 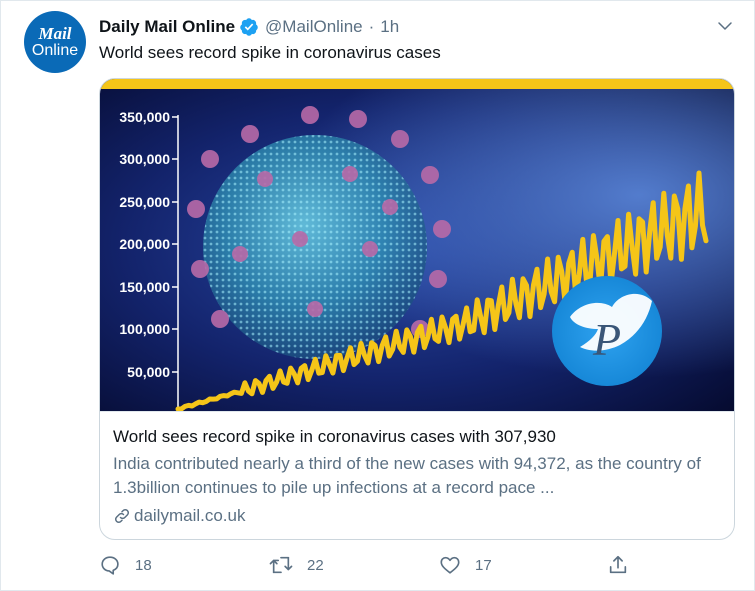 What do you see at coordinates (144, 117) in the screenshot?
I see `y-tick-label: 350,000` at bounding box center [144, 117].